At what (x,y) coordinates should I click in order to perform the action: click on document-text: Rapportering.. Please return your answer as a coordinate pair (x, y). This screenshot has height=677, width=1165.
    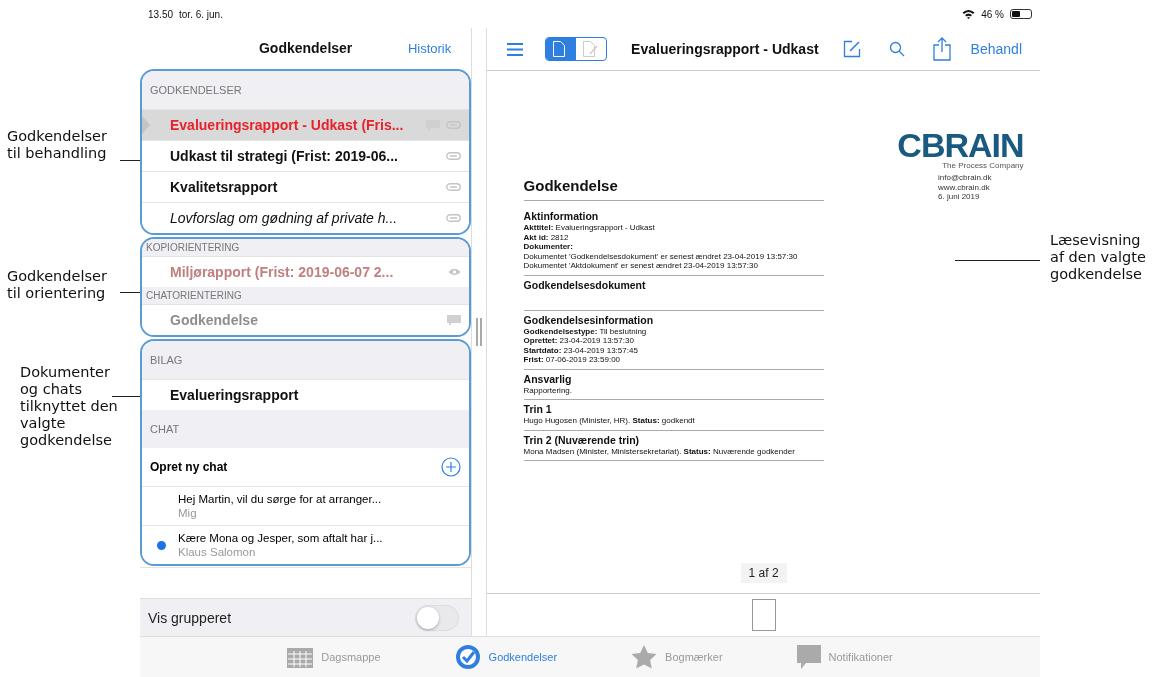
    Looking at the image, I should click on (548, 390).